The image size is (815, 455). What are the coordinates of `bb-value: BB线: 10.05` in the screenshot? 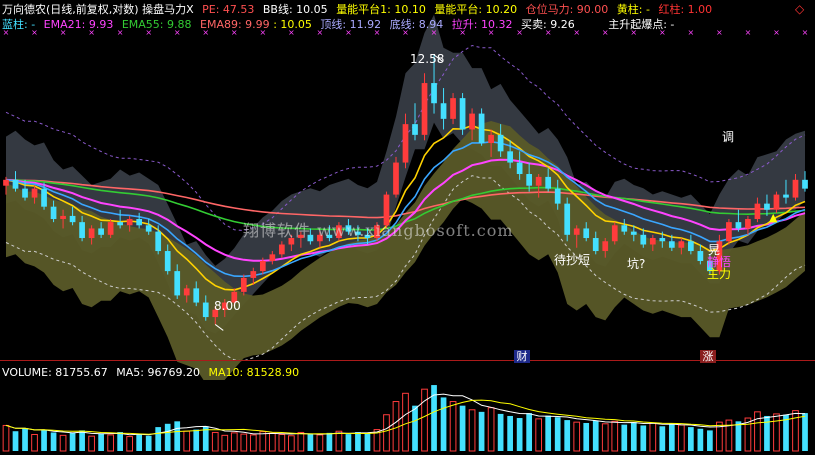 It's located at (295, 9).